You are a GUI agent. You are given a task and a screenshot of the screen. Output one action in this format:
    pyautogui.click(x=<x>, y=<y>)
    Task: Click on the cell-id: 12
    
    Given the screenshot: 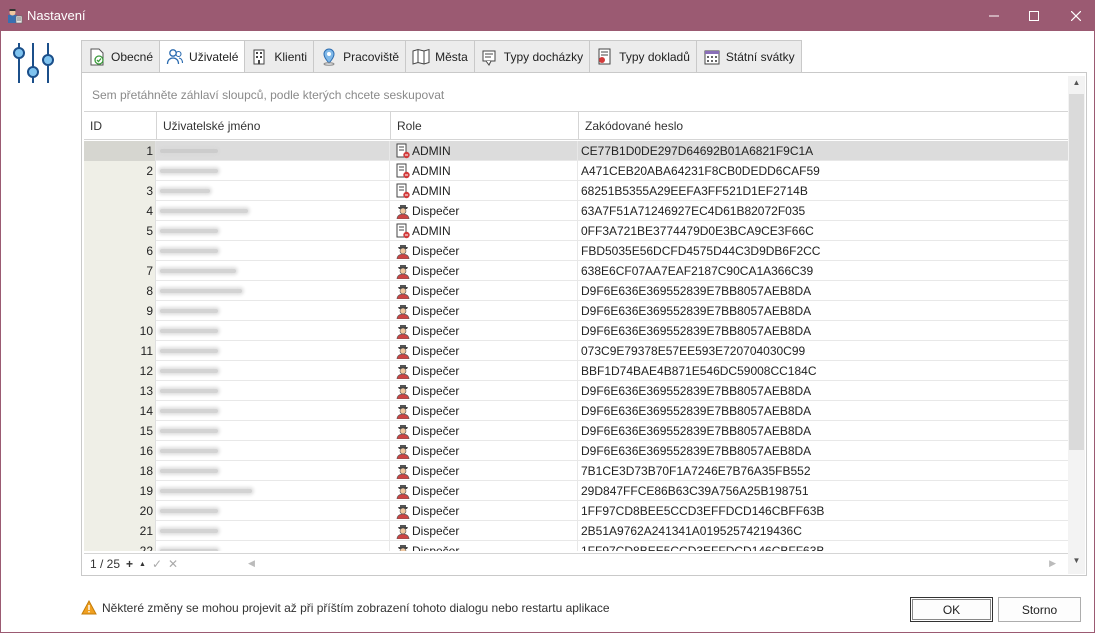 What is the action you would take?
    pyautogui.click(x=120, y=371)
    